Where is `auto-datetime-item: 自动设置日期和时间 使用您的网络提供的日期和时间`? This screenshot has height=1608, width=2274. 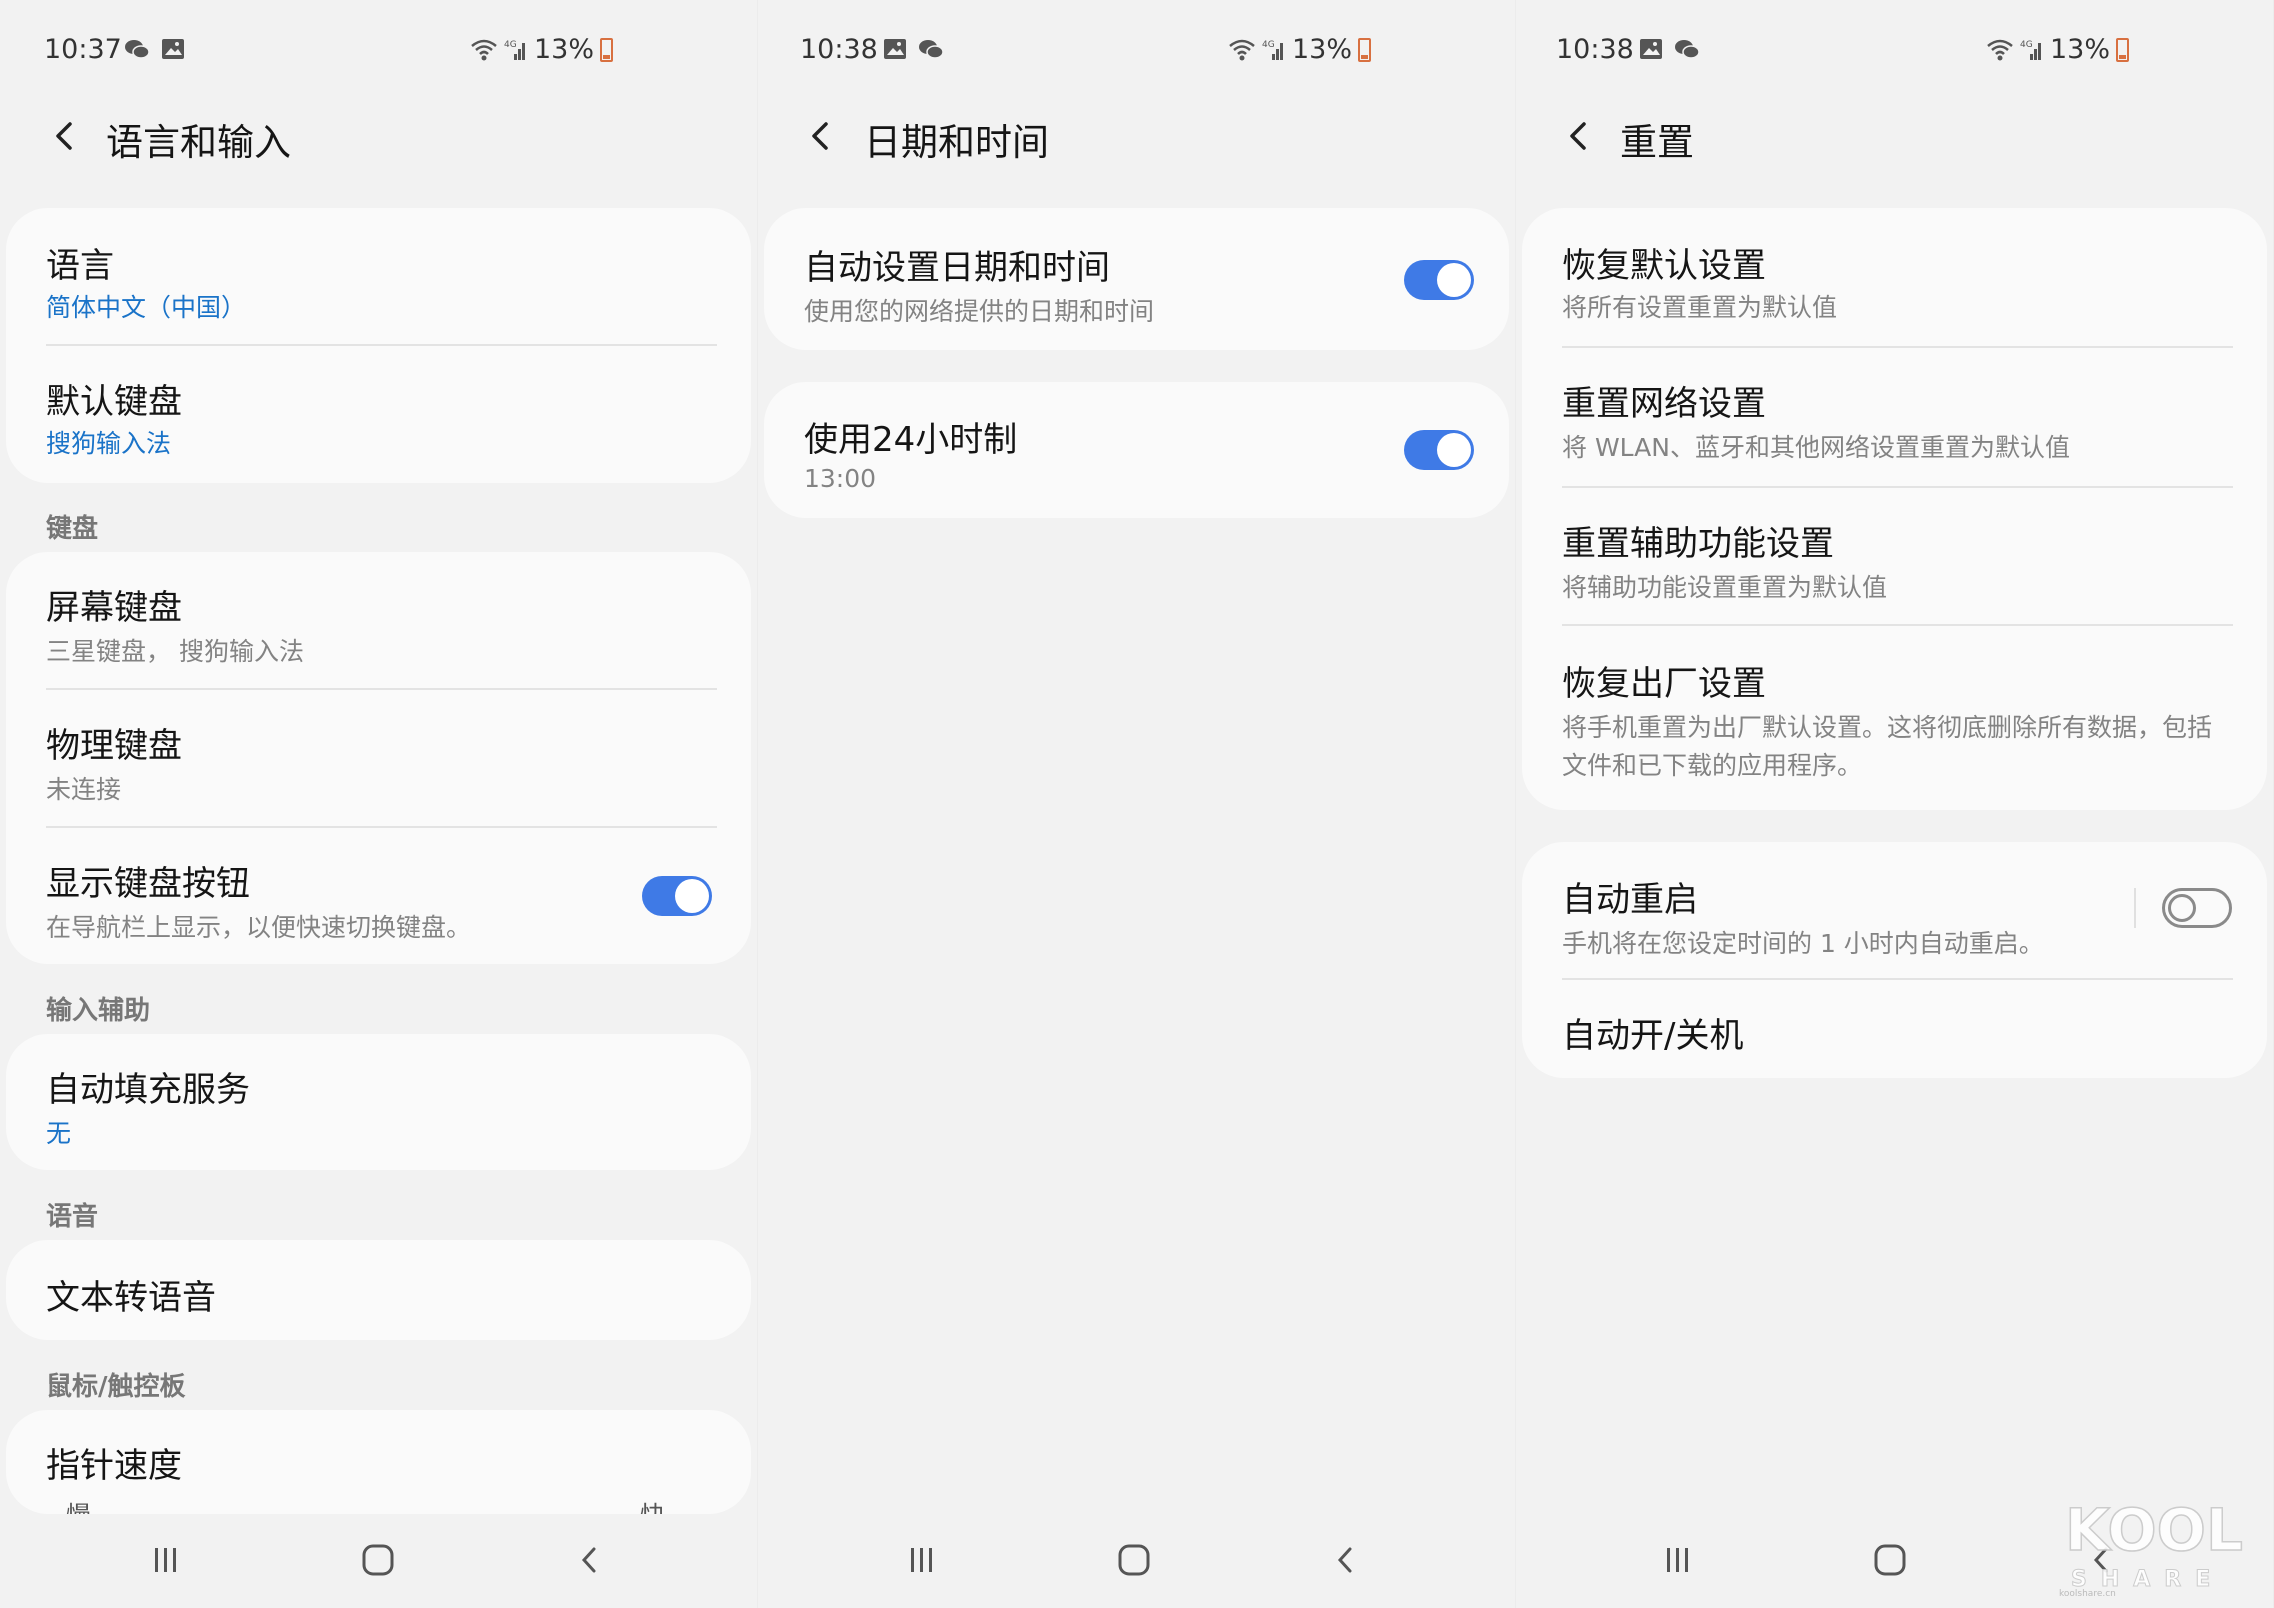 auto-datetime-item: 自动设置日期和时间 使用您的网络提供的日期和时间 is located at coordinates (1136, 279).